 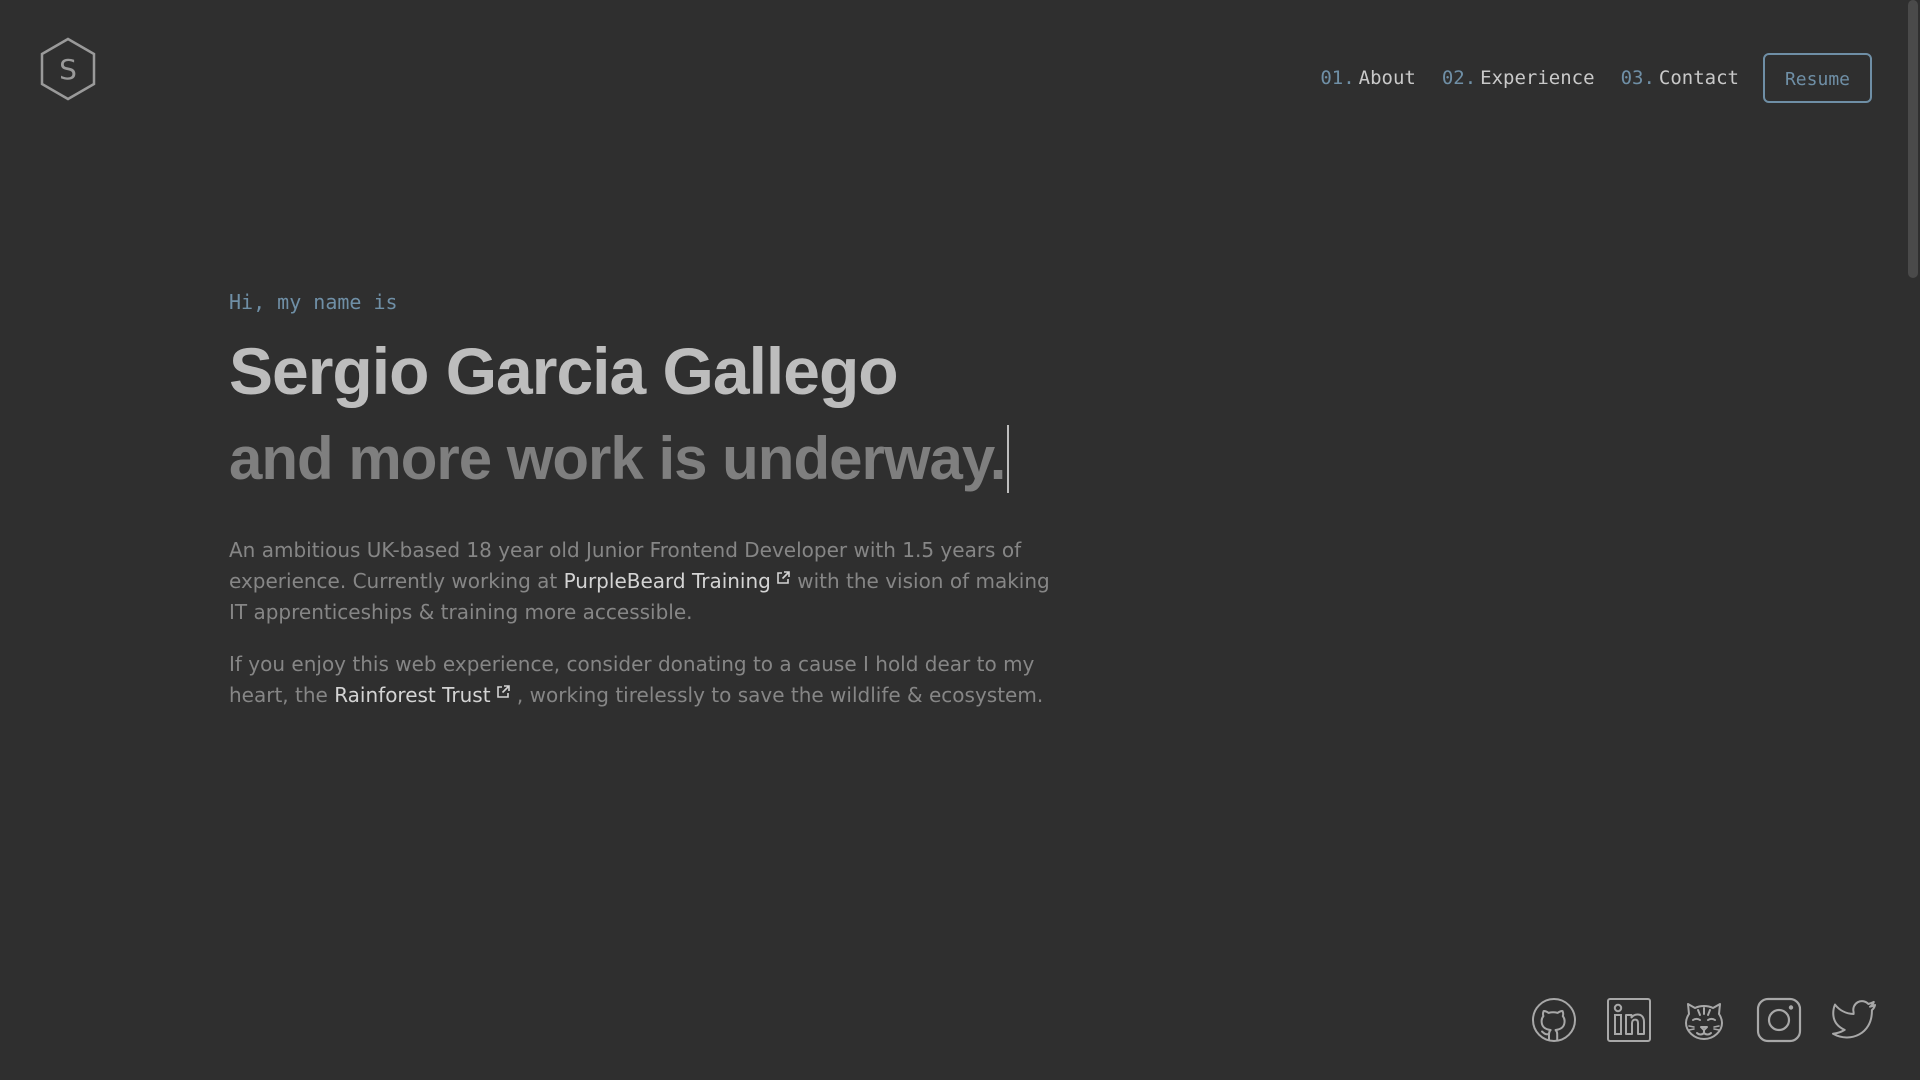 I want to click on instagram-icon, so click(x=1779, y=1020).